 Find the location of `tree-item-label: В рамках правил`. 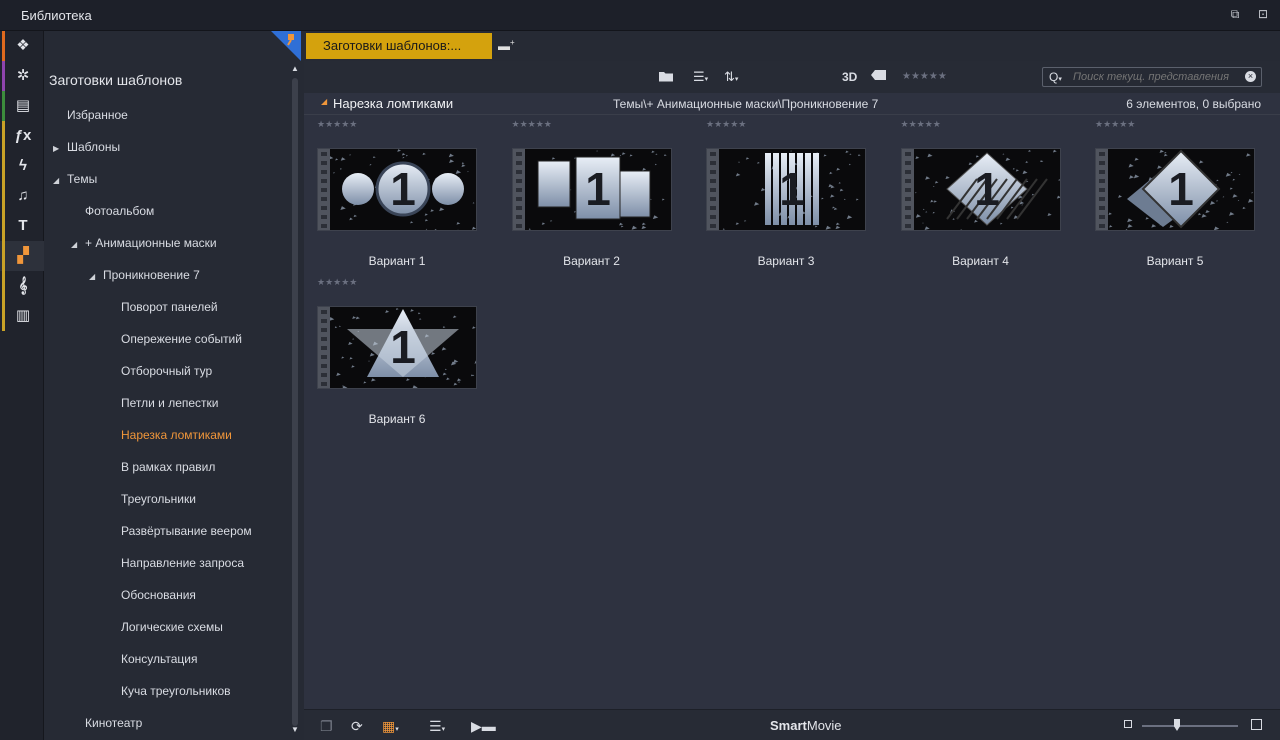

tree-item-label: В рамках правил is located at coordinates (168, 467).